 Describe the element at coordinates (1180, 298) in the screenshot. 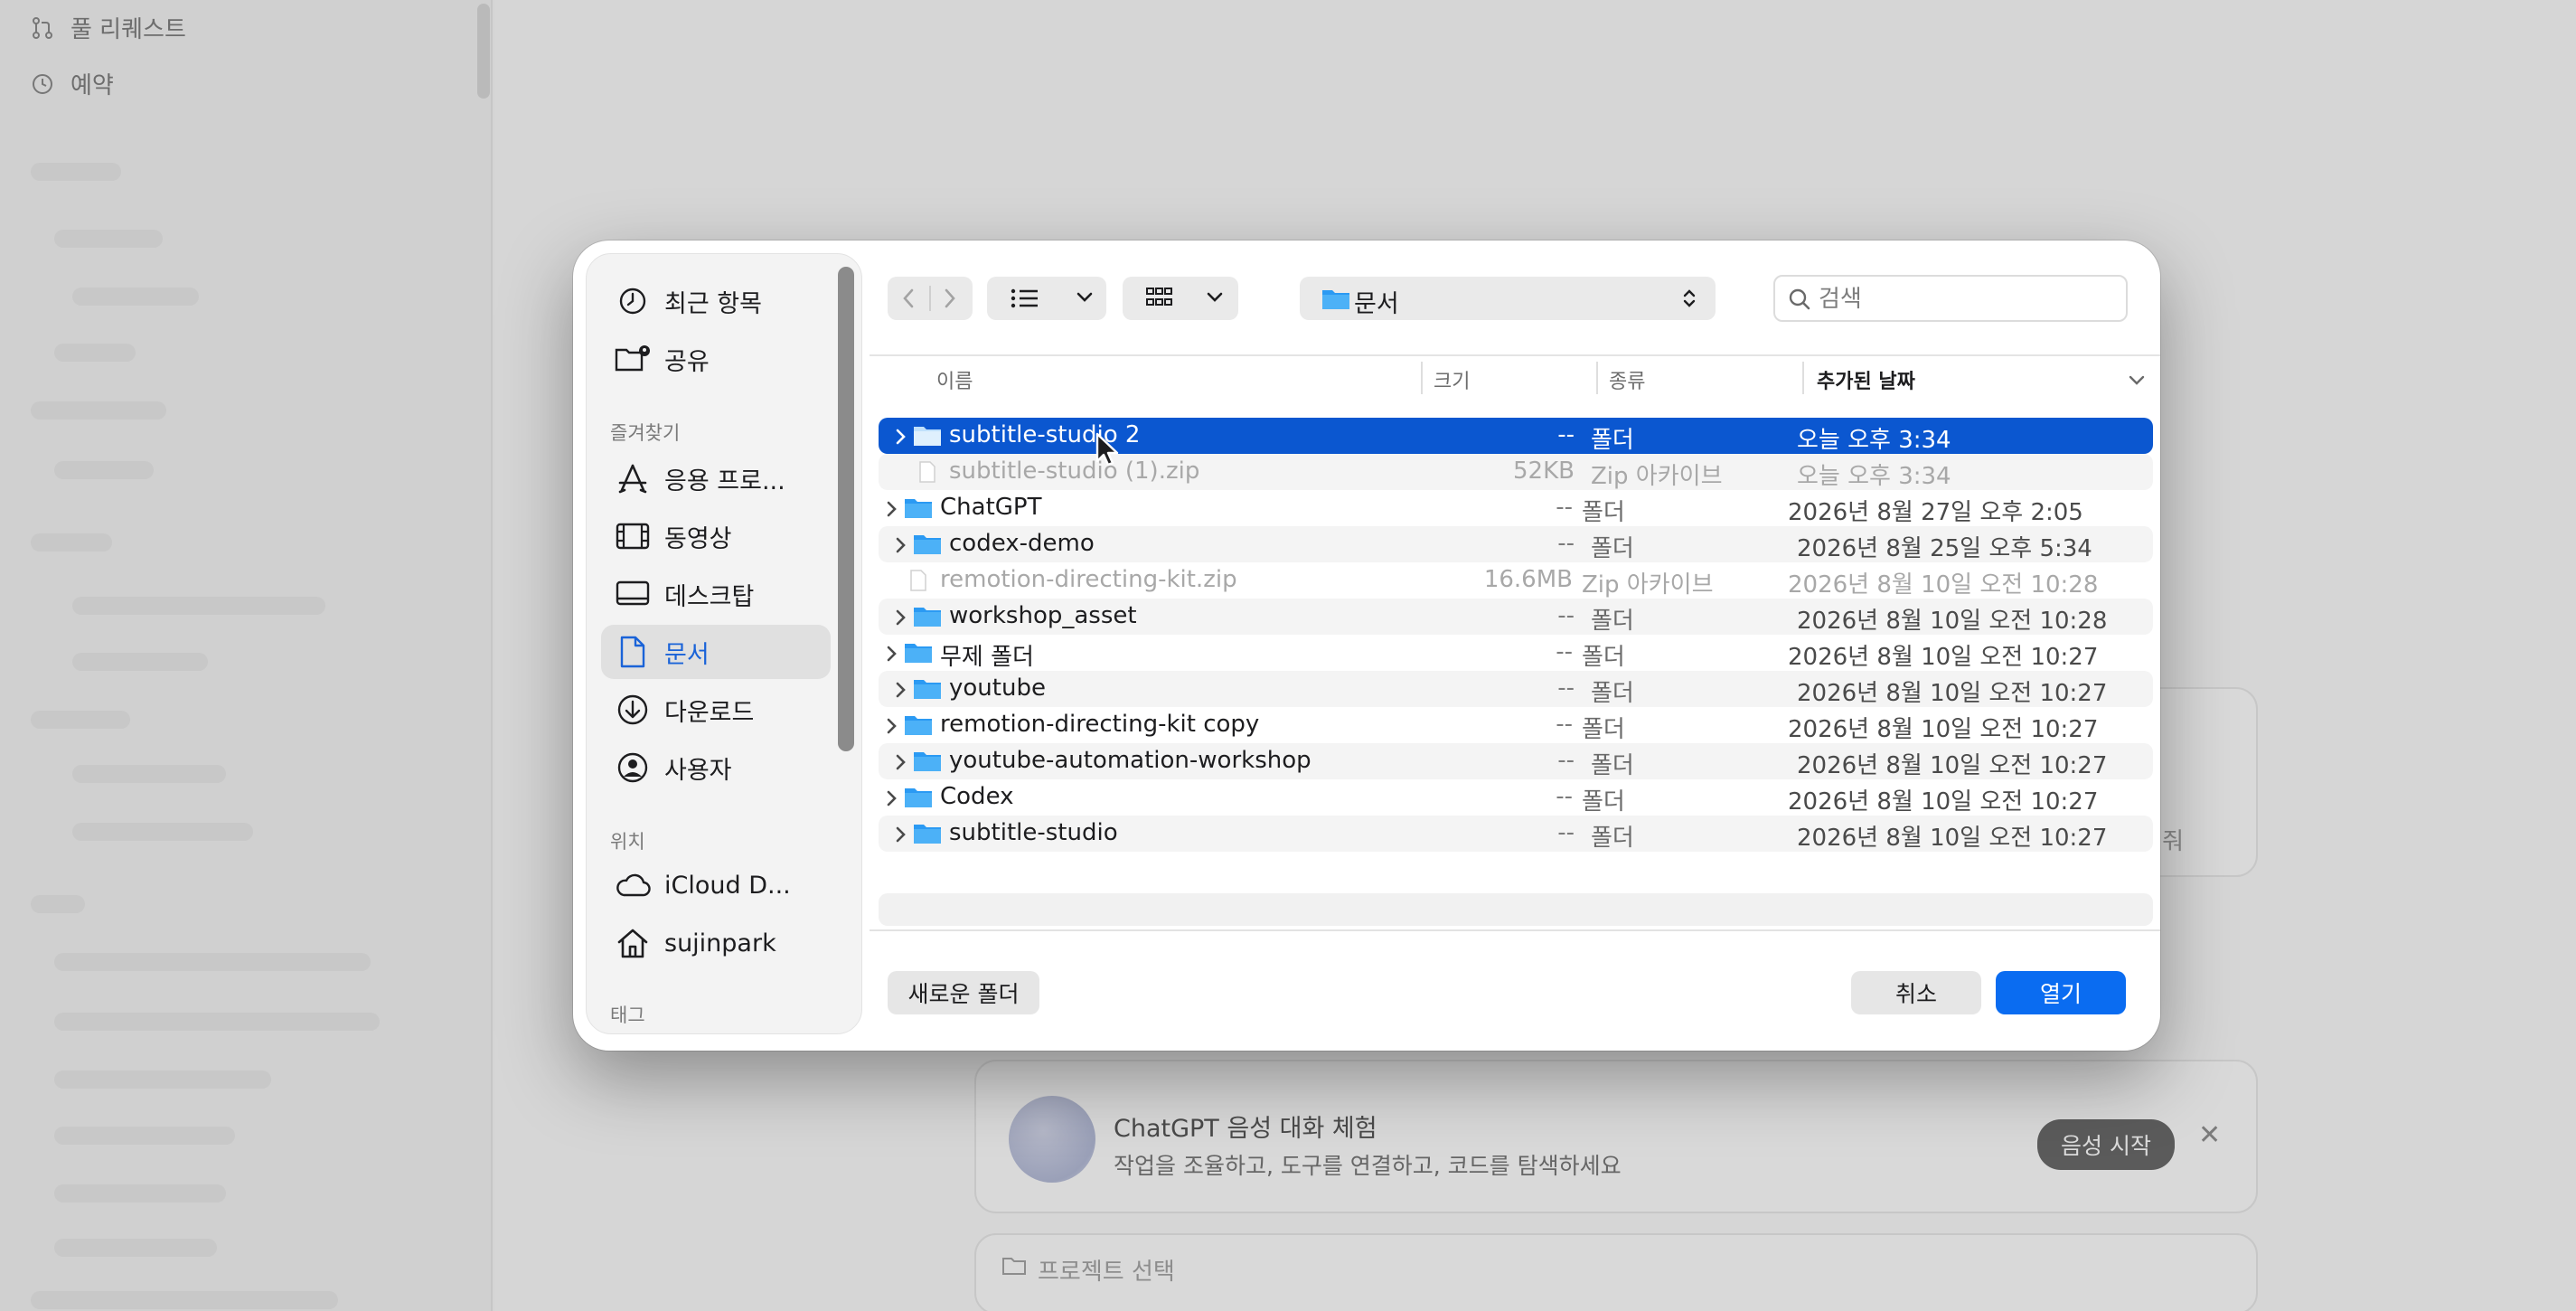

I see `grid-view-button` at that location.